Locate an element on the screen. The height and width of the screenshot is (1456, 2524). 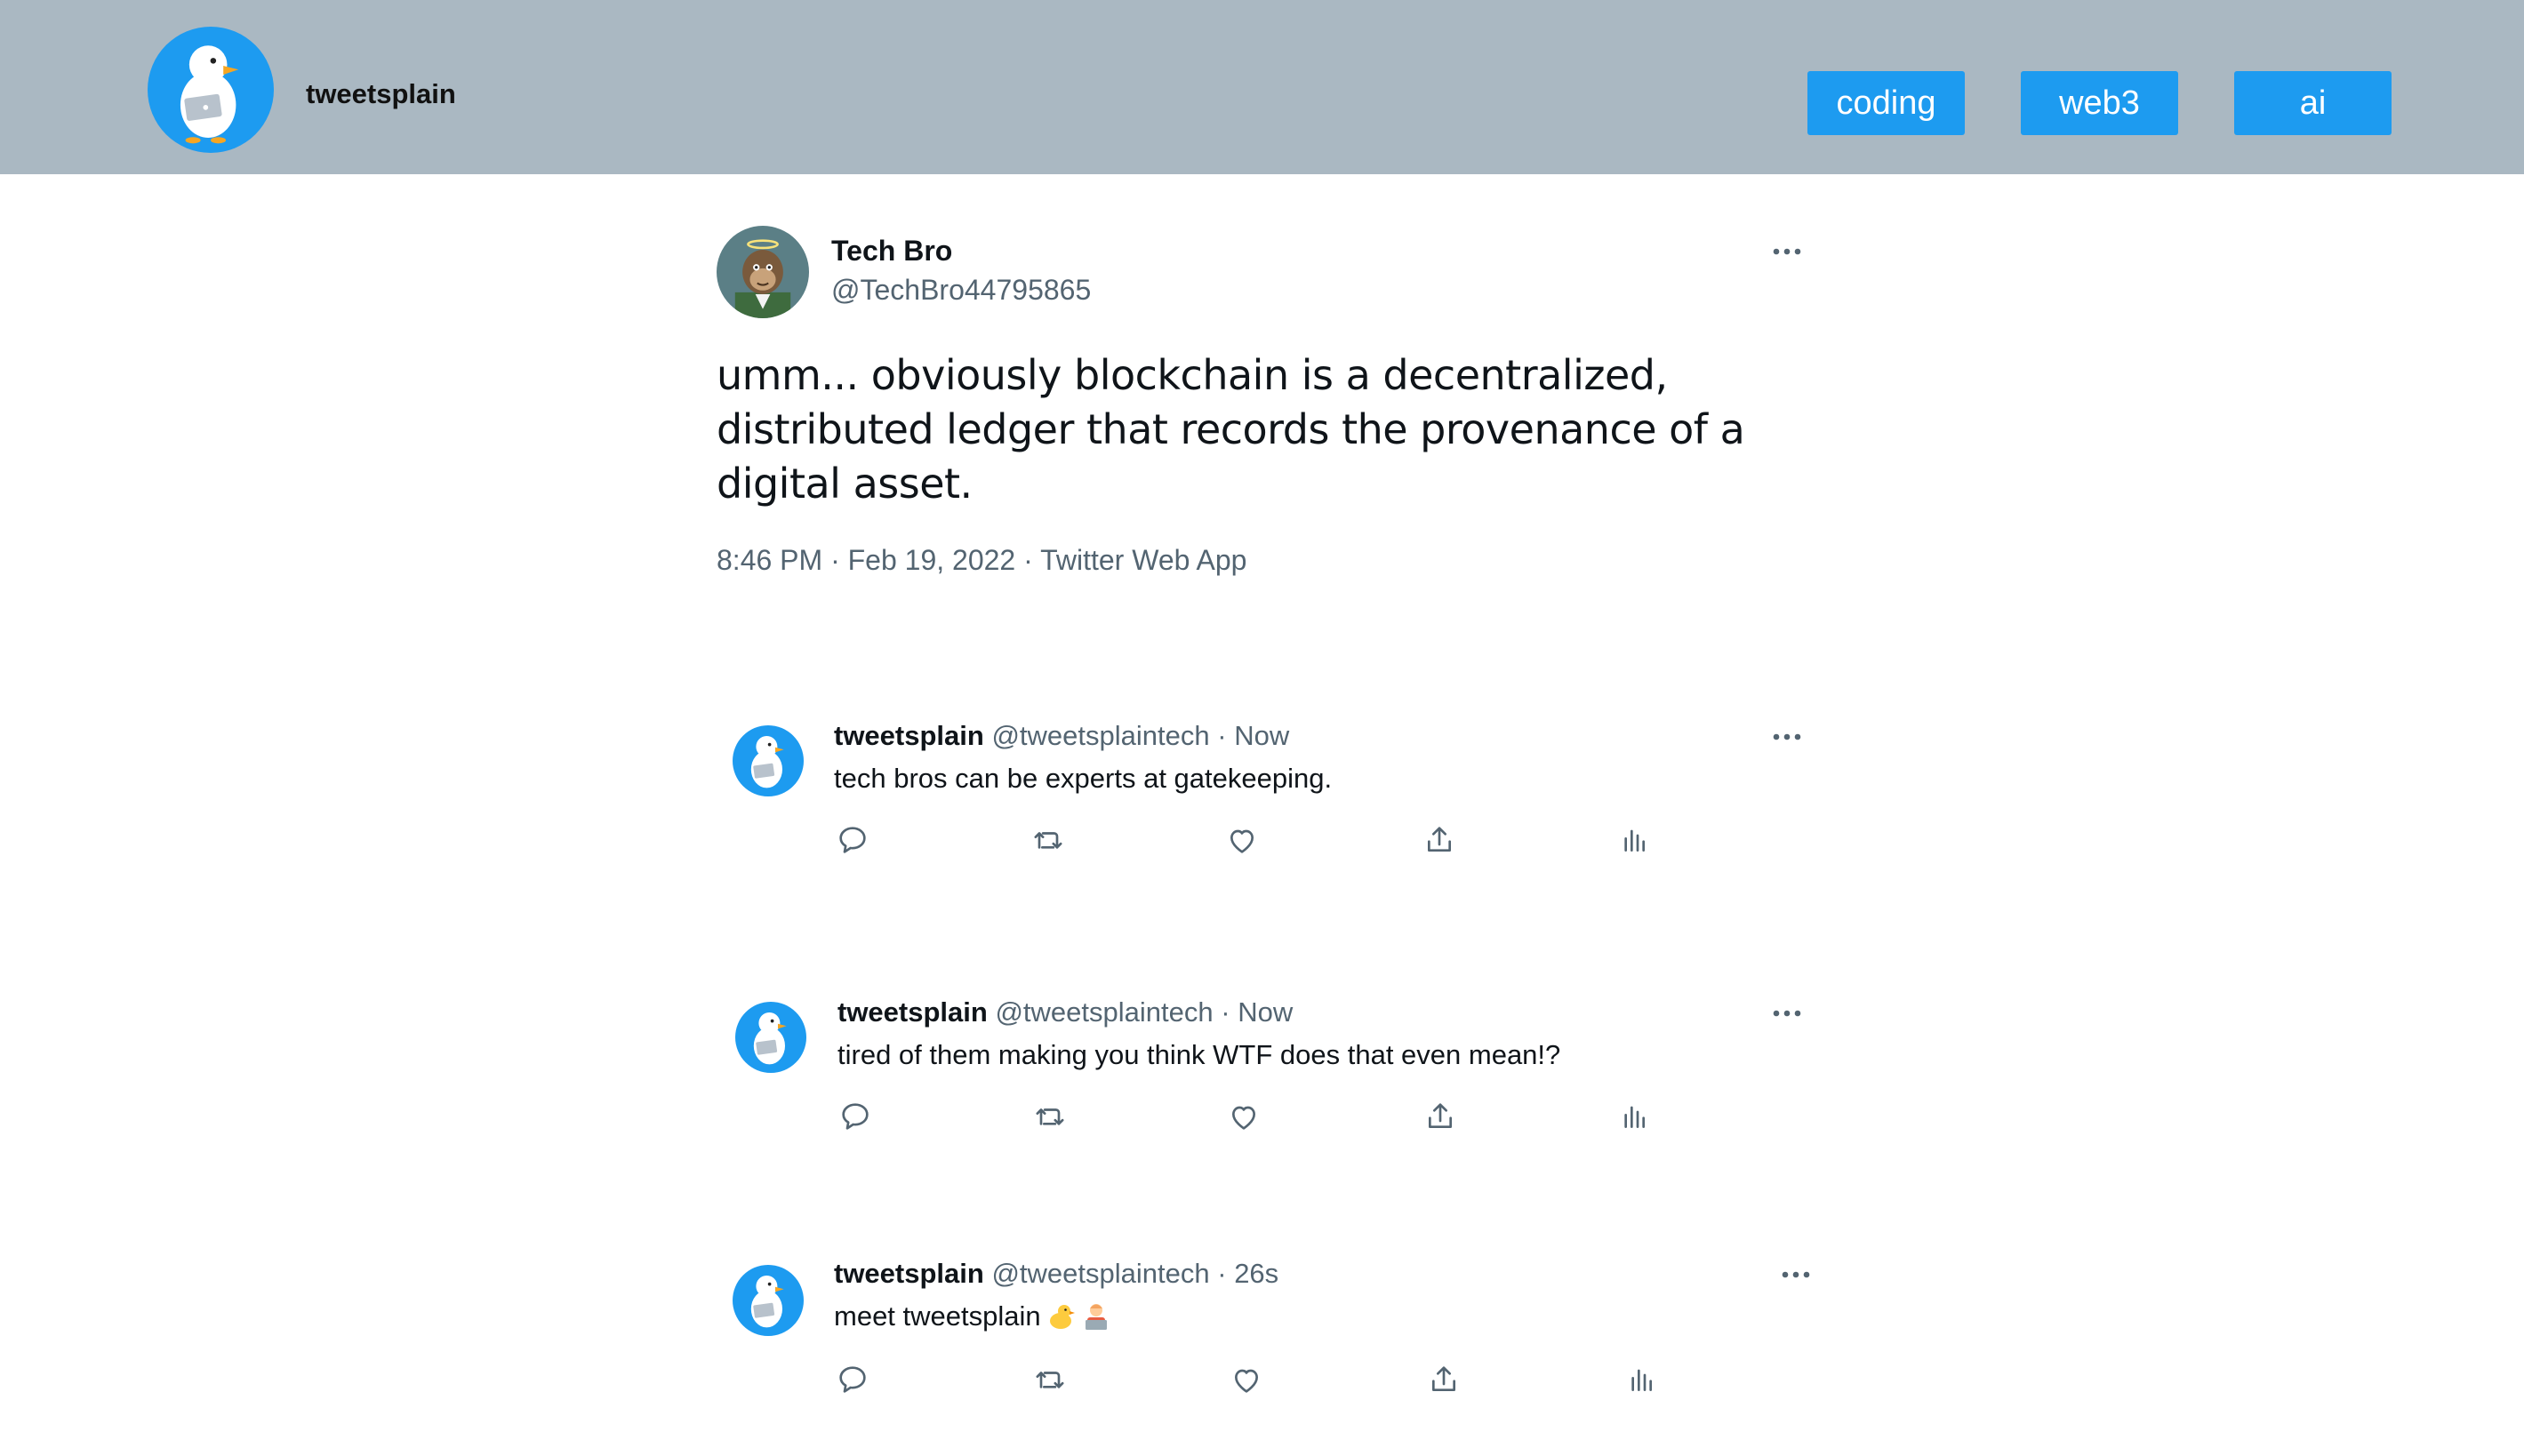
tag-button-web3: web3 is located at coordinates (2099, 103).